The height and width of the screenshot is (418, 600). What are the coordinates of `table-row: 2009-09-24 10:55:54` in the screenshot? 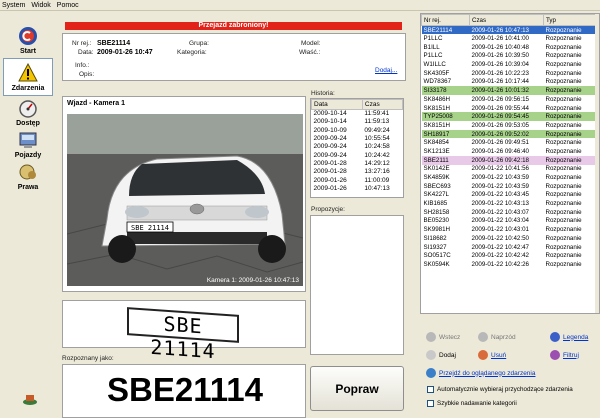 It's located at (357, 138).